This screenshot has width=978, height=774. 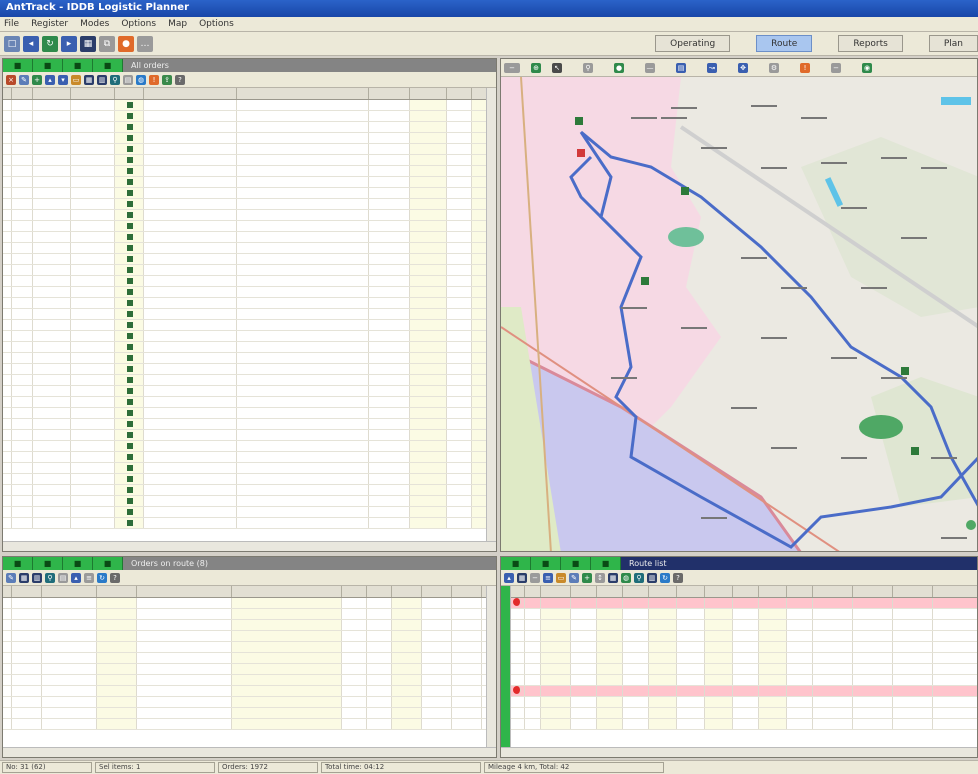 I want to click on help-icon: ?, so click(x=180, y=79).